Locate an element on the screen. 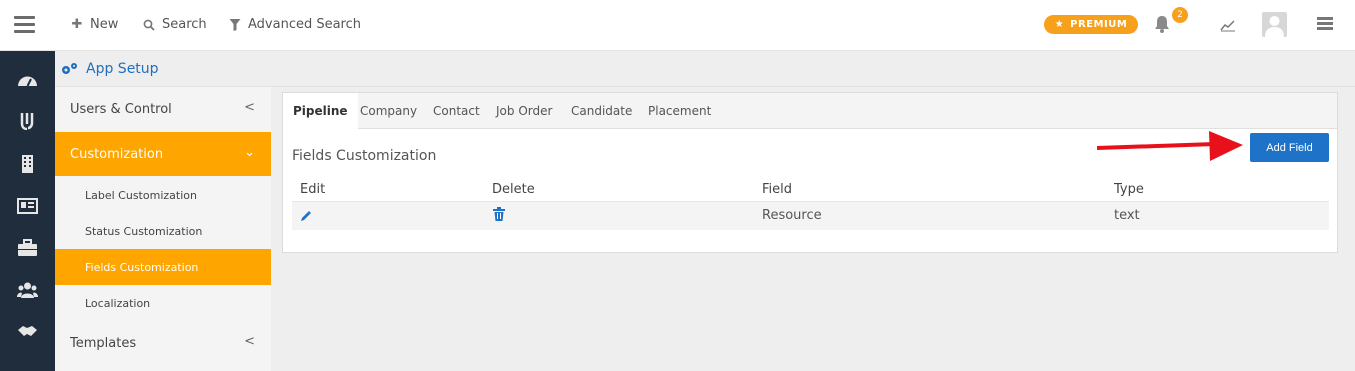 This screenshot has width=1355, height=371. red-arrow-annotation is located at coordinates (1170, 146).